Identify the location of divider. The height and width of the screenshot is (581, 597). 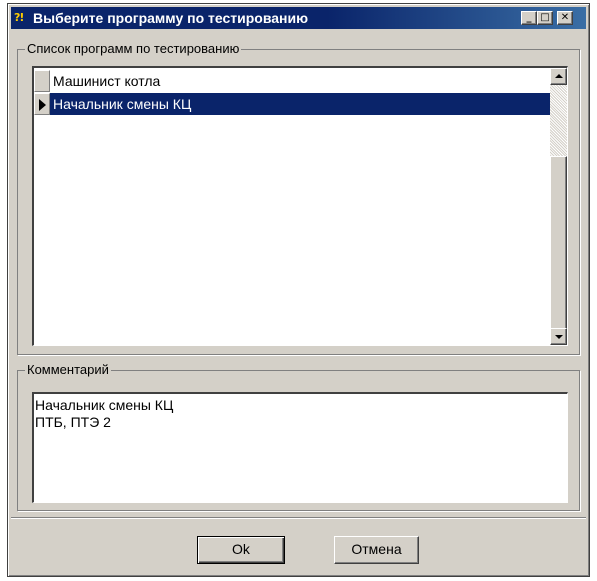
(298, 518).